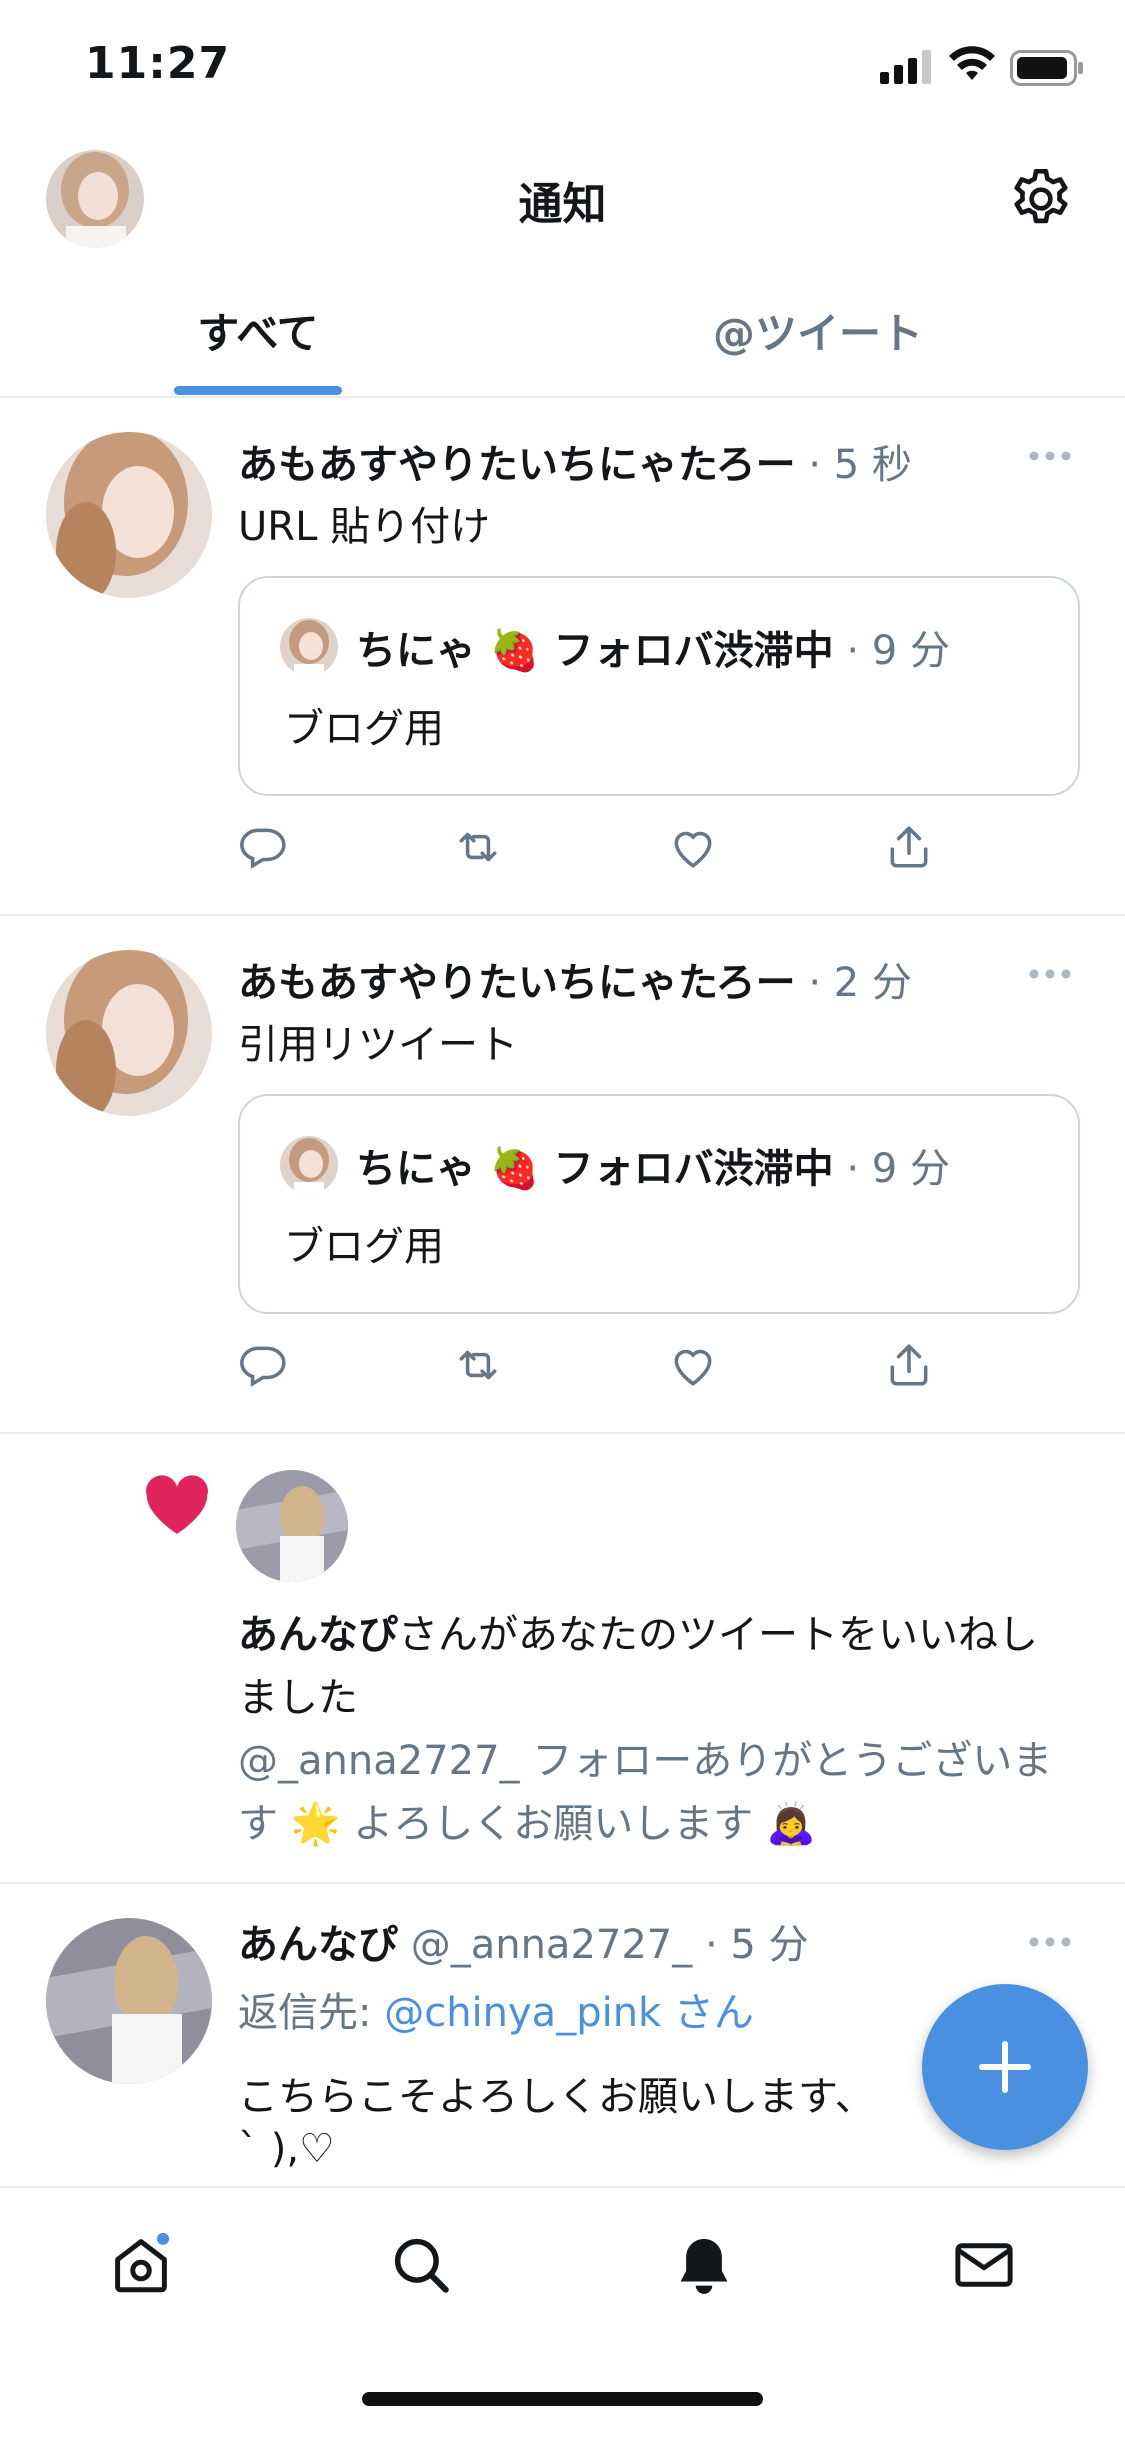 The image size is (1125, 2438). What do you see at coordinates (984, 2265) in the screenshot?
I see `mail-icon` at bounding box center [984, 2265].